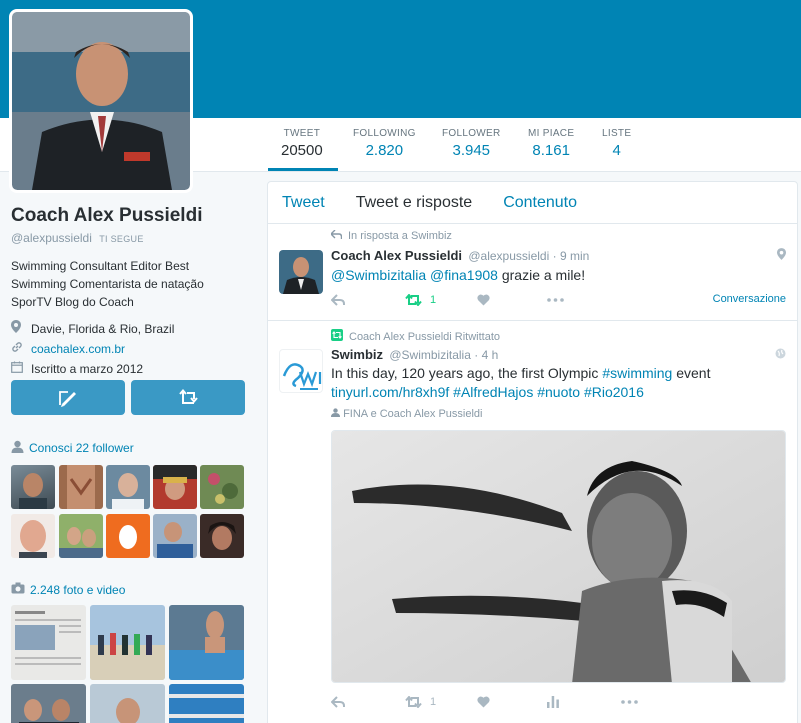 The image size is (801, 723). I want to click on stat-label: LISTE, so click(617, 133).